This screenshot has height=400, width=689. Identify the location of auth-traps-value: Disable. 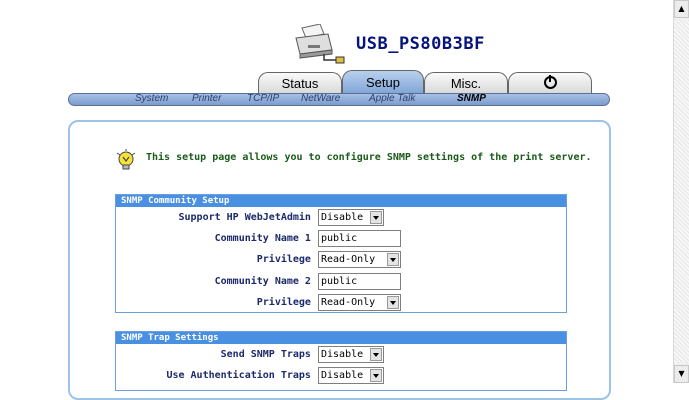
(342, 375).